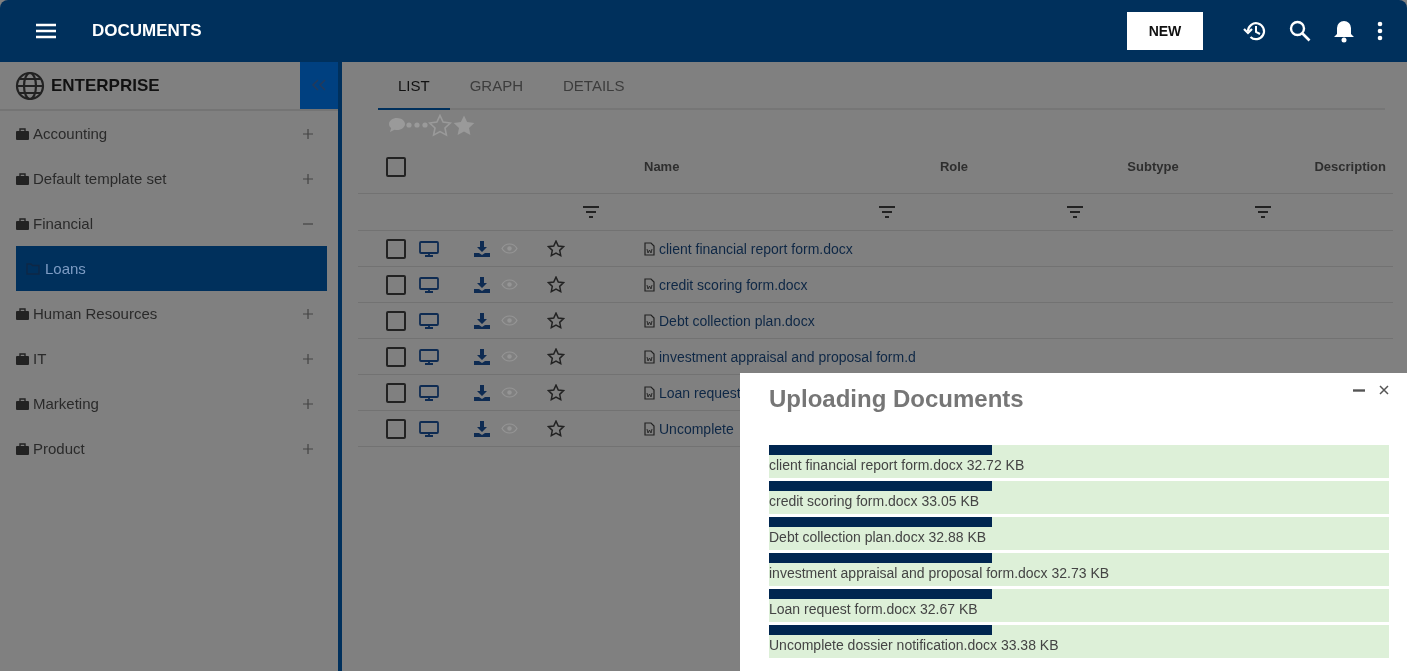  Describe the element at coordinates (878, 537) in the screenshot. I see `upload-file-label: Debt collection plan.docx 32.88 KB` at that location.